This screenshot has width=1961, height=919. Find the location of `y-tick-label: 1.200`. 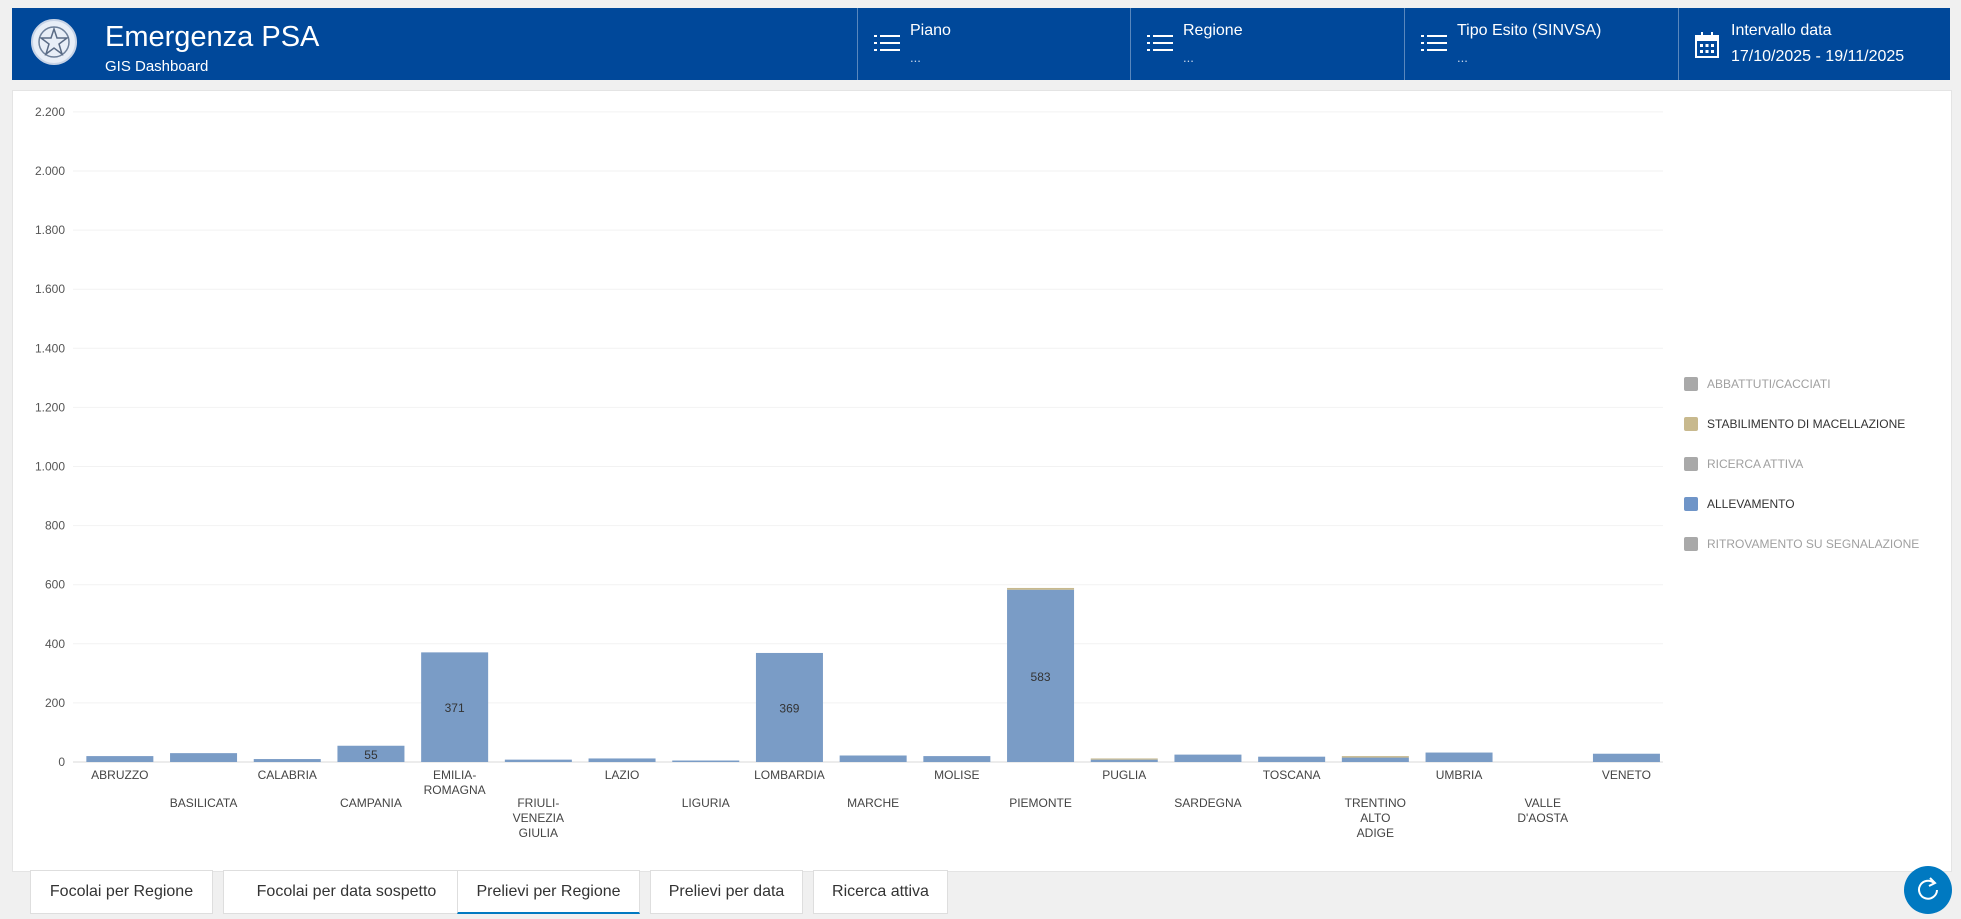

y-tick-label: 1.200 is located at coordinates (50, 407).